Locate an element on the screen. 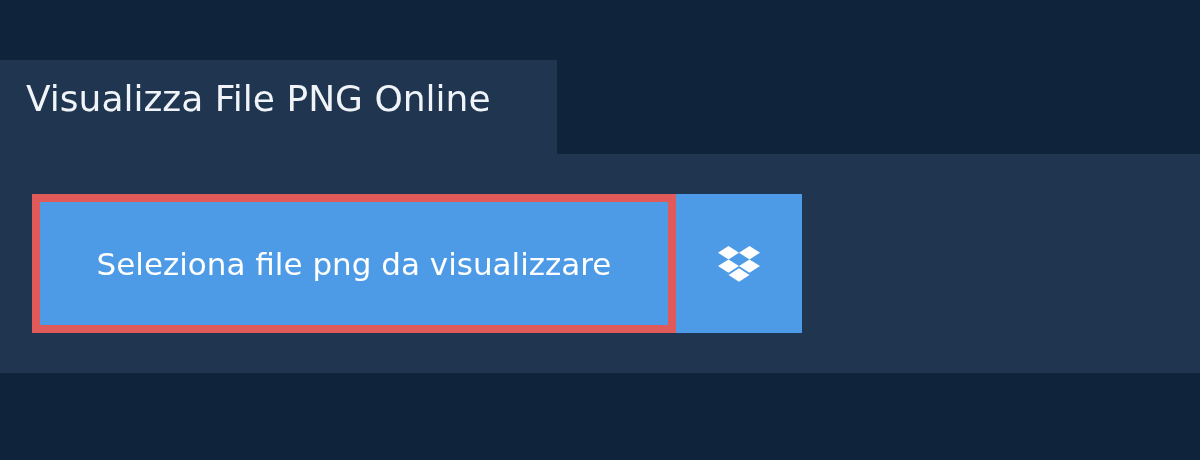 The height and width of the screenshot is (460, 1200). dropbox-icon is located at coordinates (739, 263).